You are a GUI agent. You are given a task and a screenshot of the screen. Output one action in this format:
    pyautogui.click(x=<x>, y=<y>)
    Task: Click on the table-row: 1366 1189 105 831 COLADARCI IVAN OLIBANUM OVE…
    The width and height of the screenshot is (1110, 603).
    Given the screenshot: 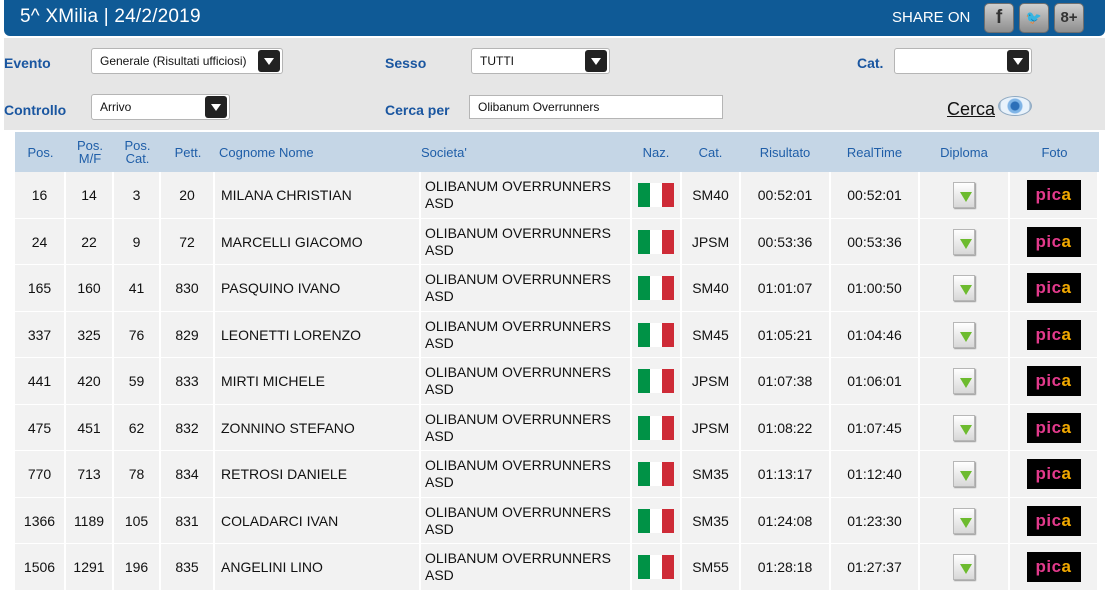 What is the action you would take?
    pyautogui.click(x=557, y=520)
    